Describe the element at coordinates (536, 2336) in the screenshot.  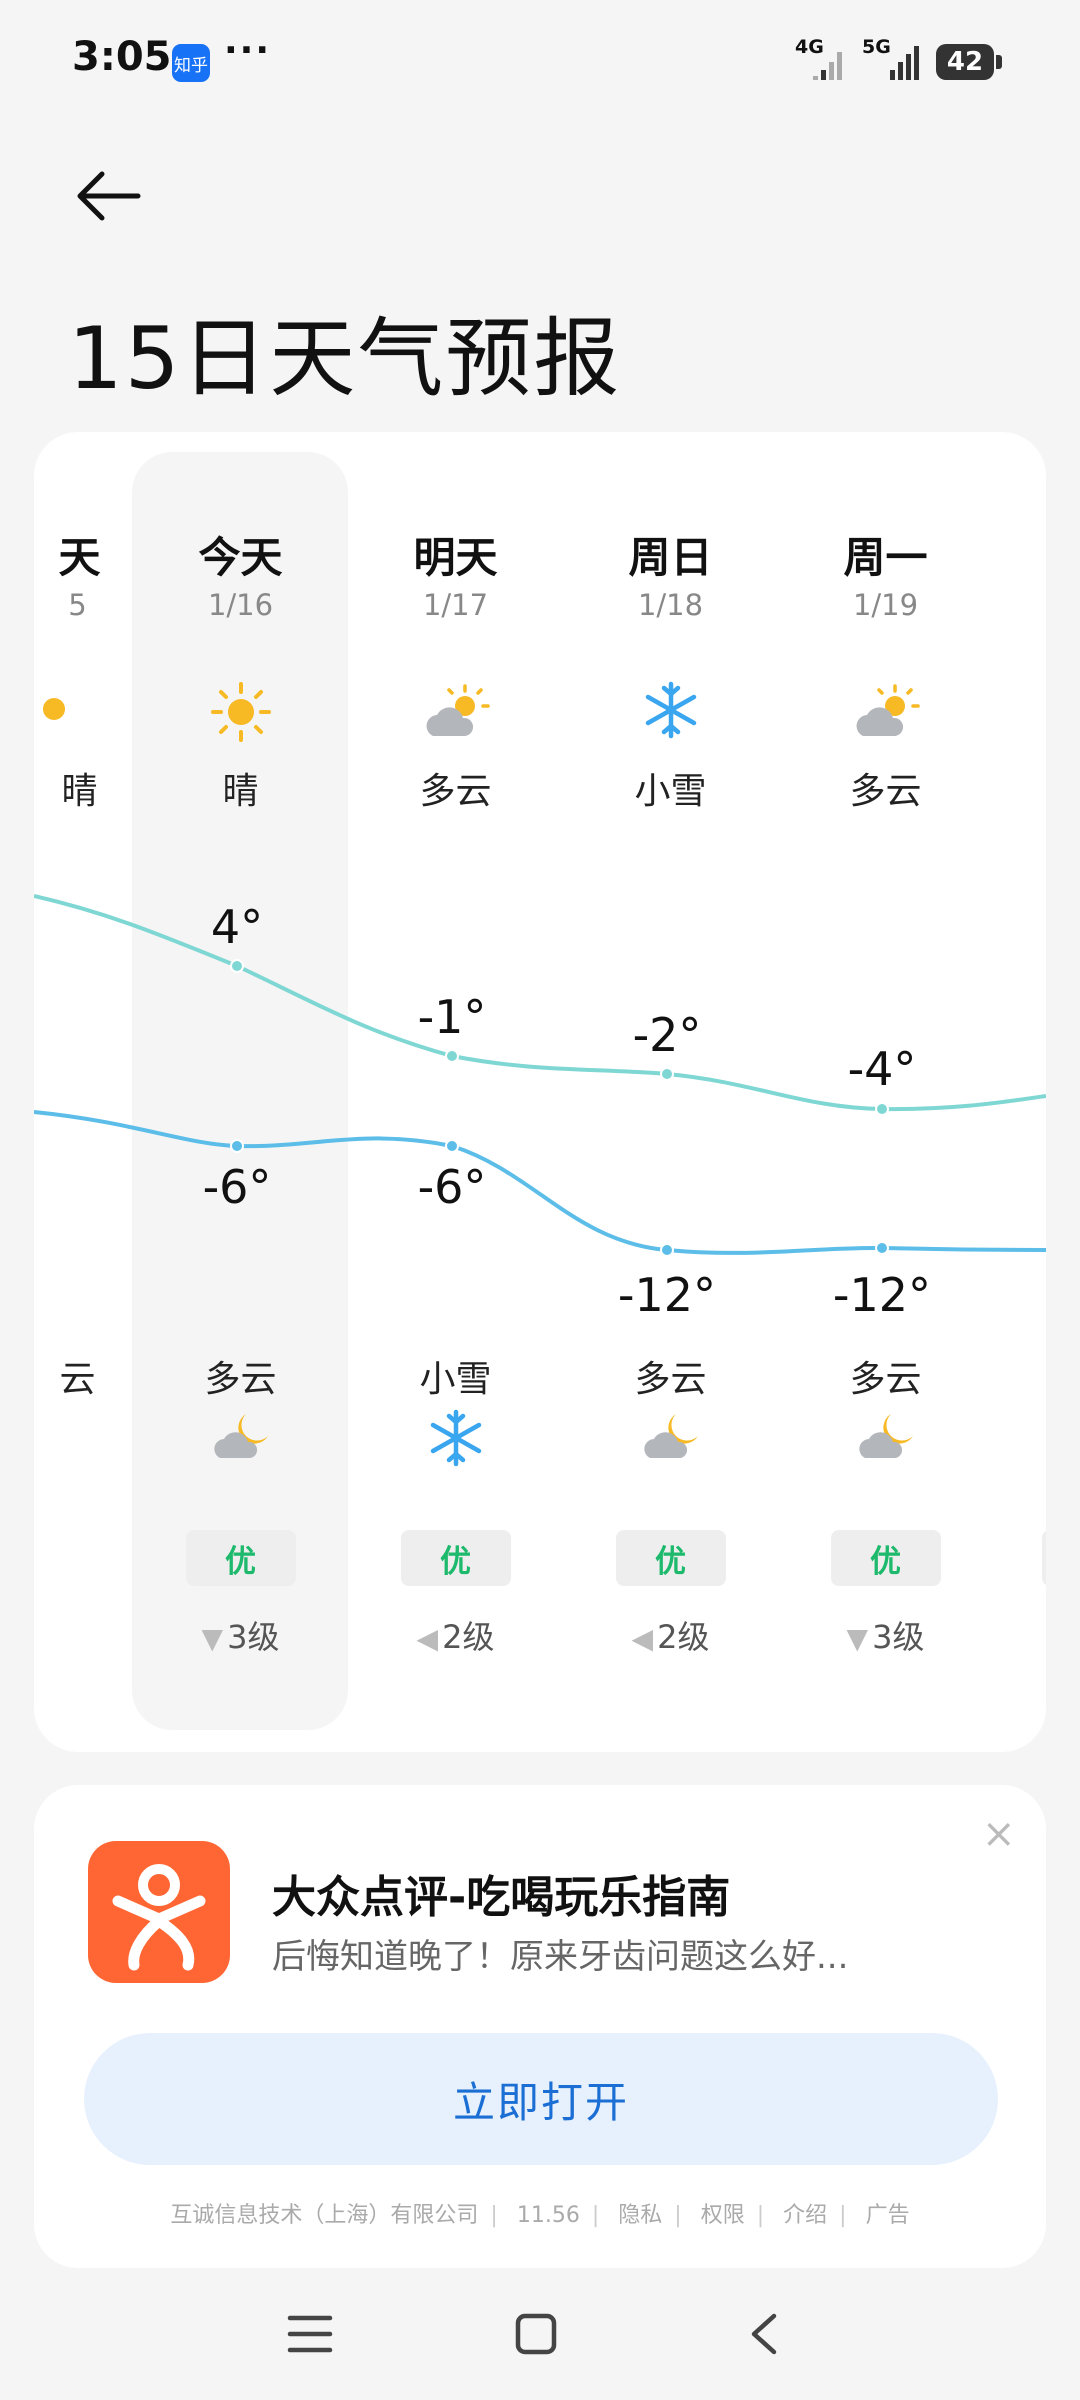
I see `home-icon` at that location.